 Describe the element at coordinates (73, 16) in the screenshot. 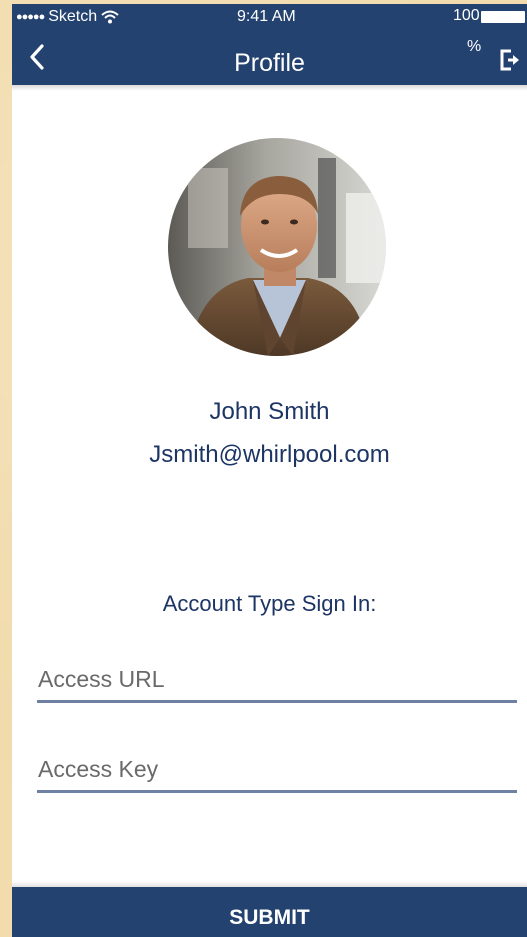

I see `carrier-name: Sketch` at that location.